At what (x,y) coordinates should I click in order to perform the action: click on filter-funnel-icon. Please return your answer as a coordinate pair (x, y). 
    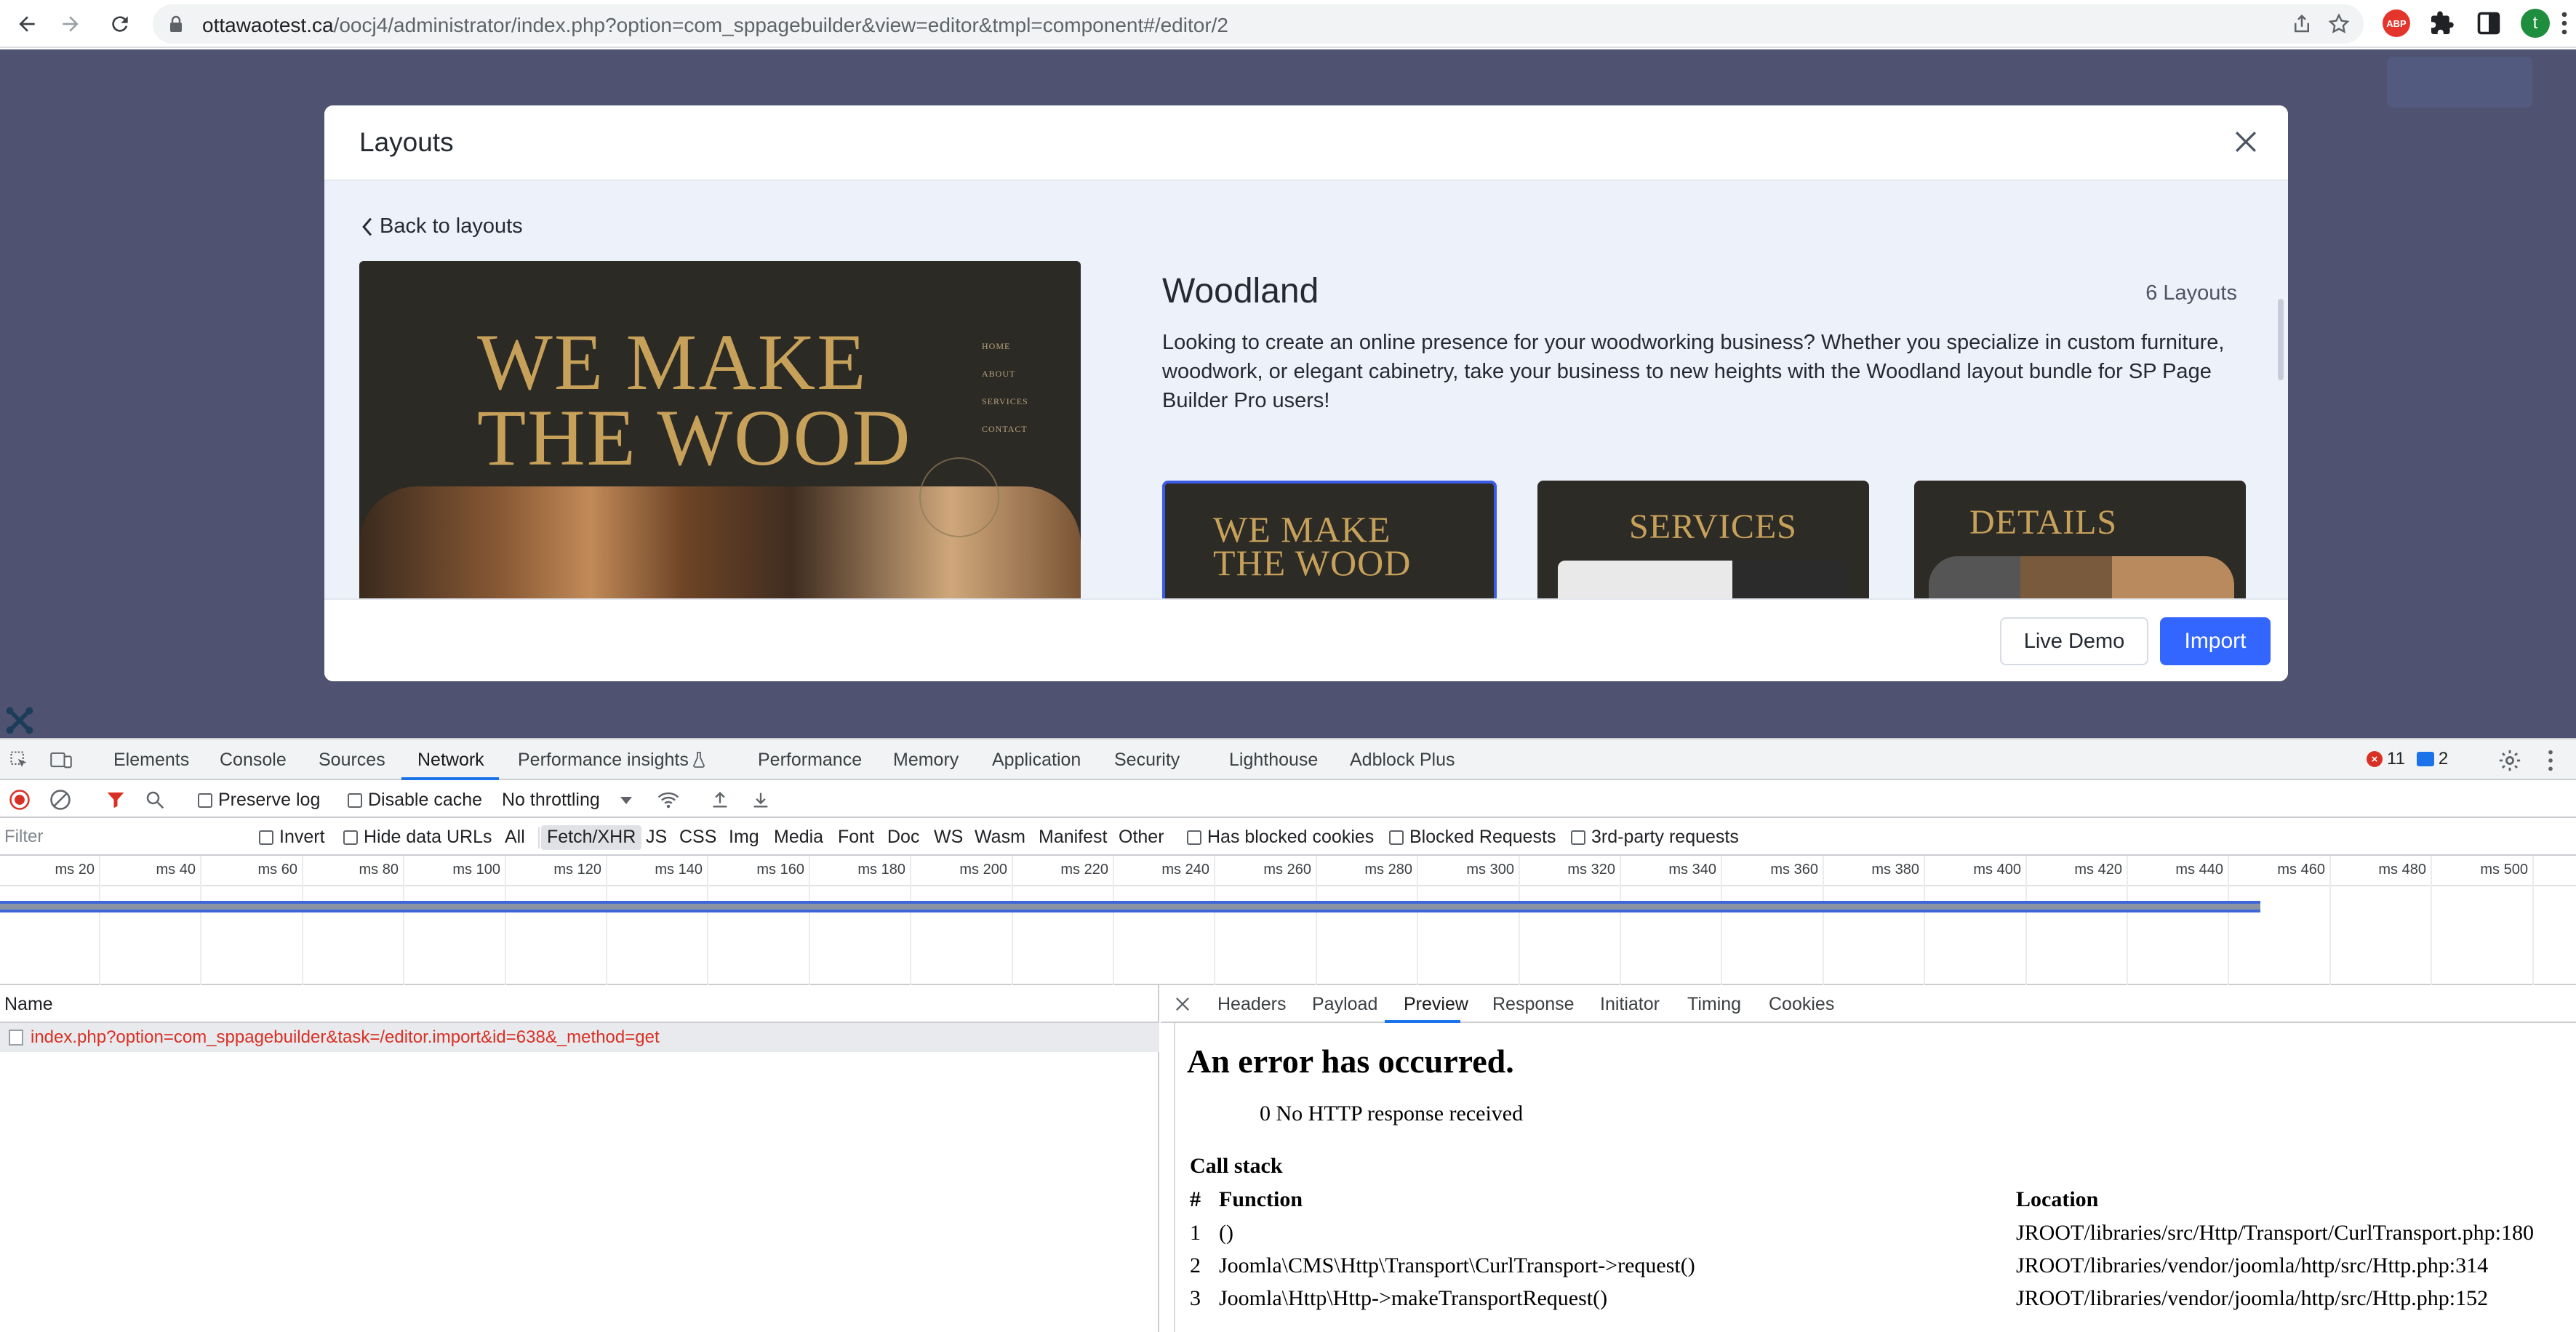
    Looking at the image, I should click on (116, 800).